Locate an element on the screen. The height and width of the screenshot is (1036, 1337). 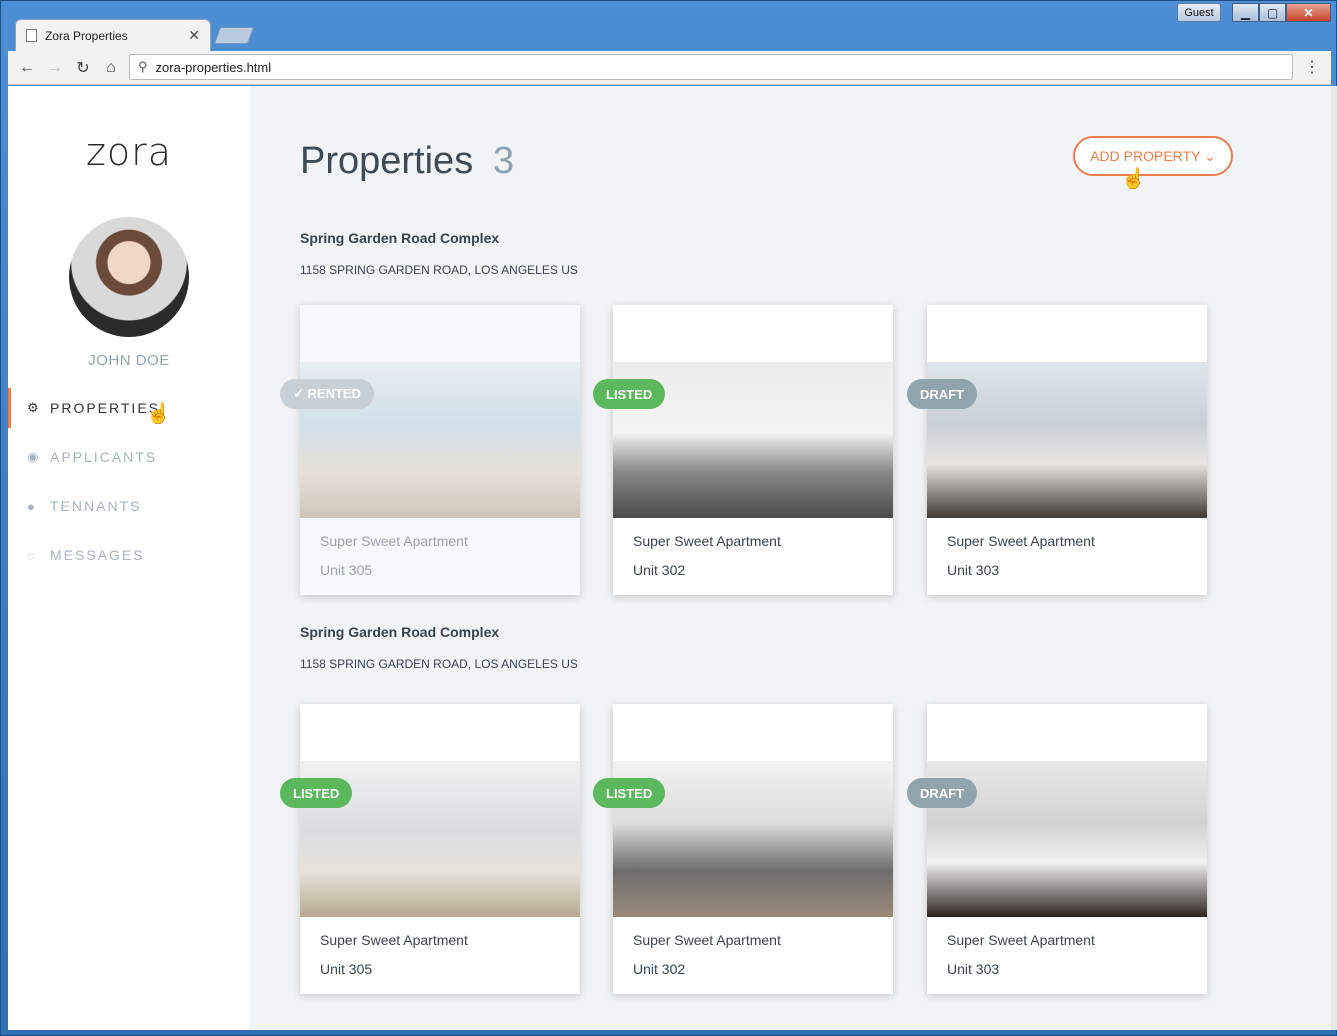
tab-title: Zora Properties is located at coordinates (86, 35).